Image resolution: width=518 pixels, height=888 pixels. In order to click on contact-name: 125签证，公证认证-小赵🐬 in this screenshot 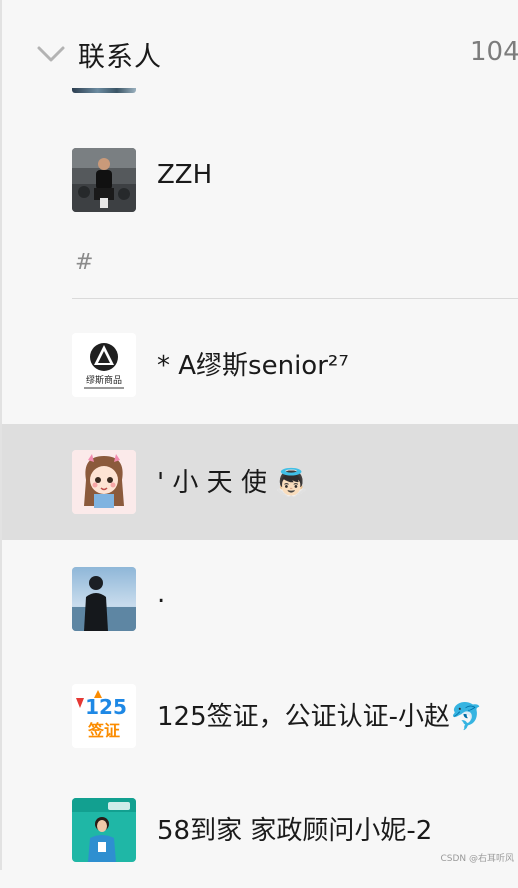, I will do `click(320, 717)`.